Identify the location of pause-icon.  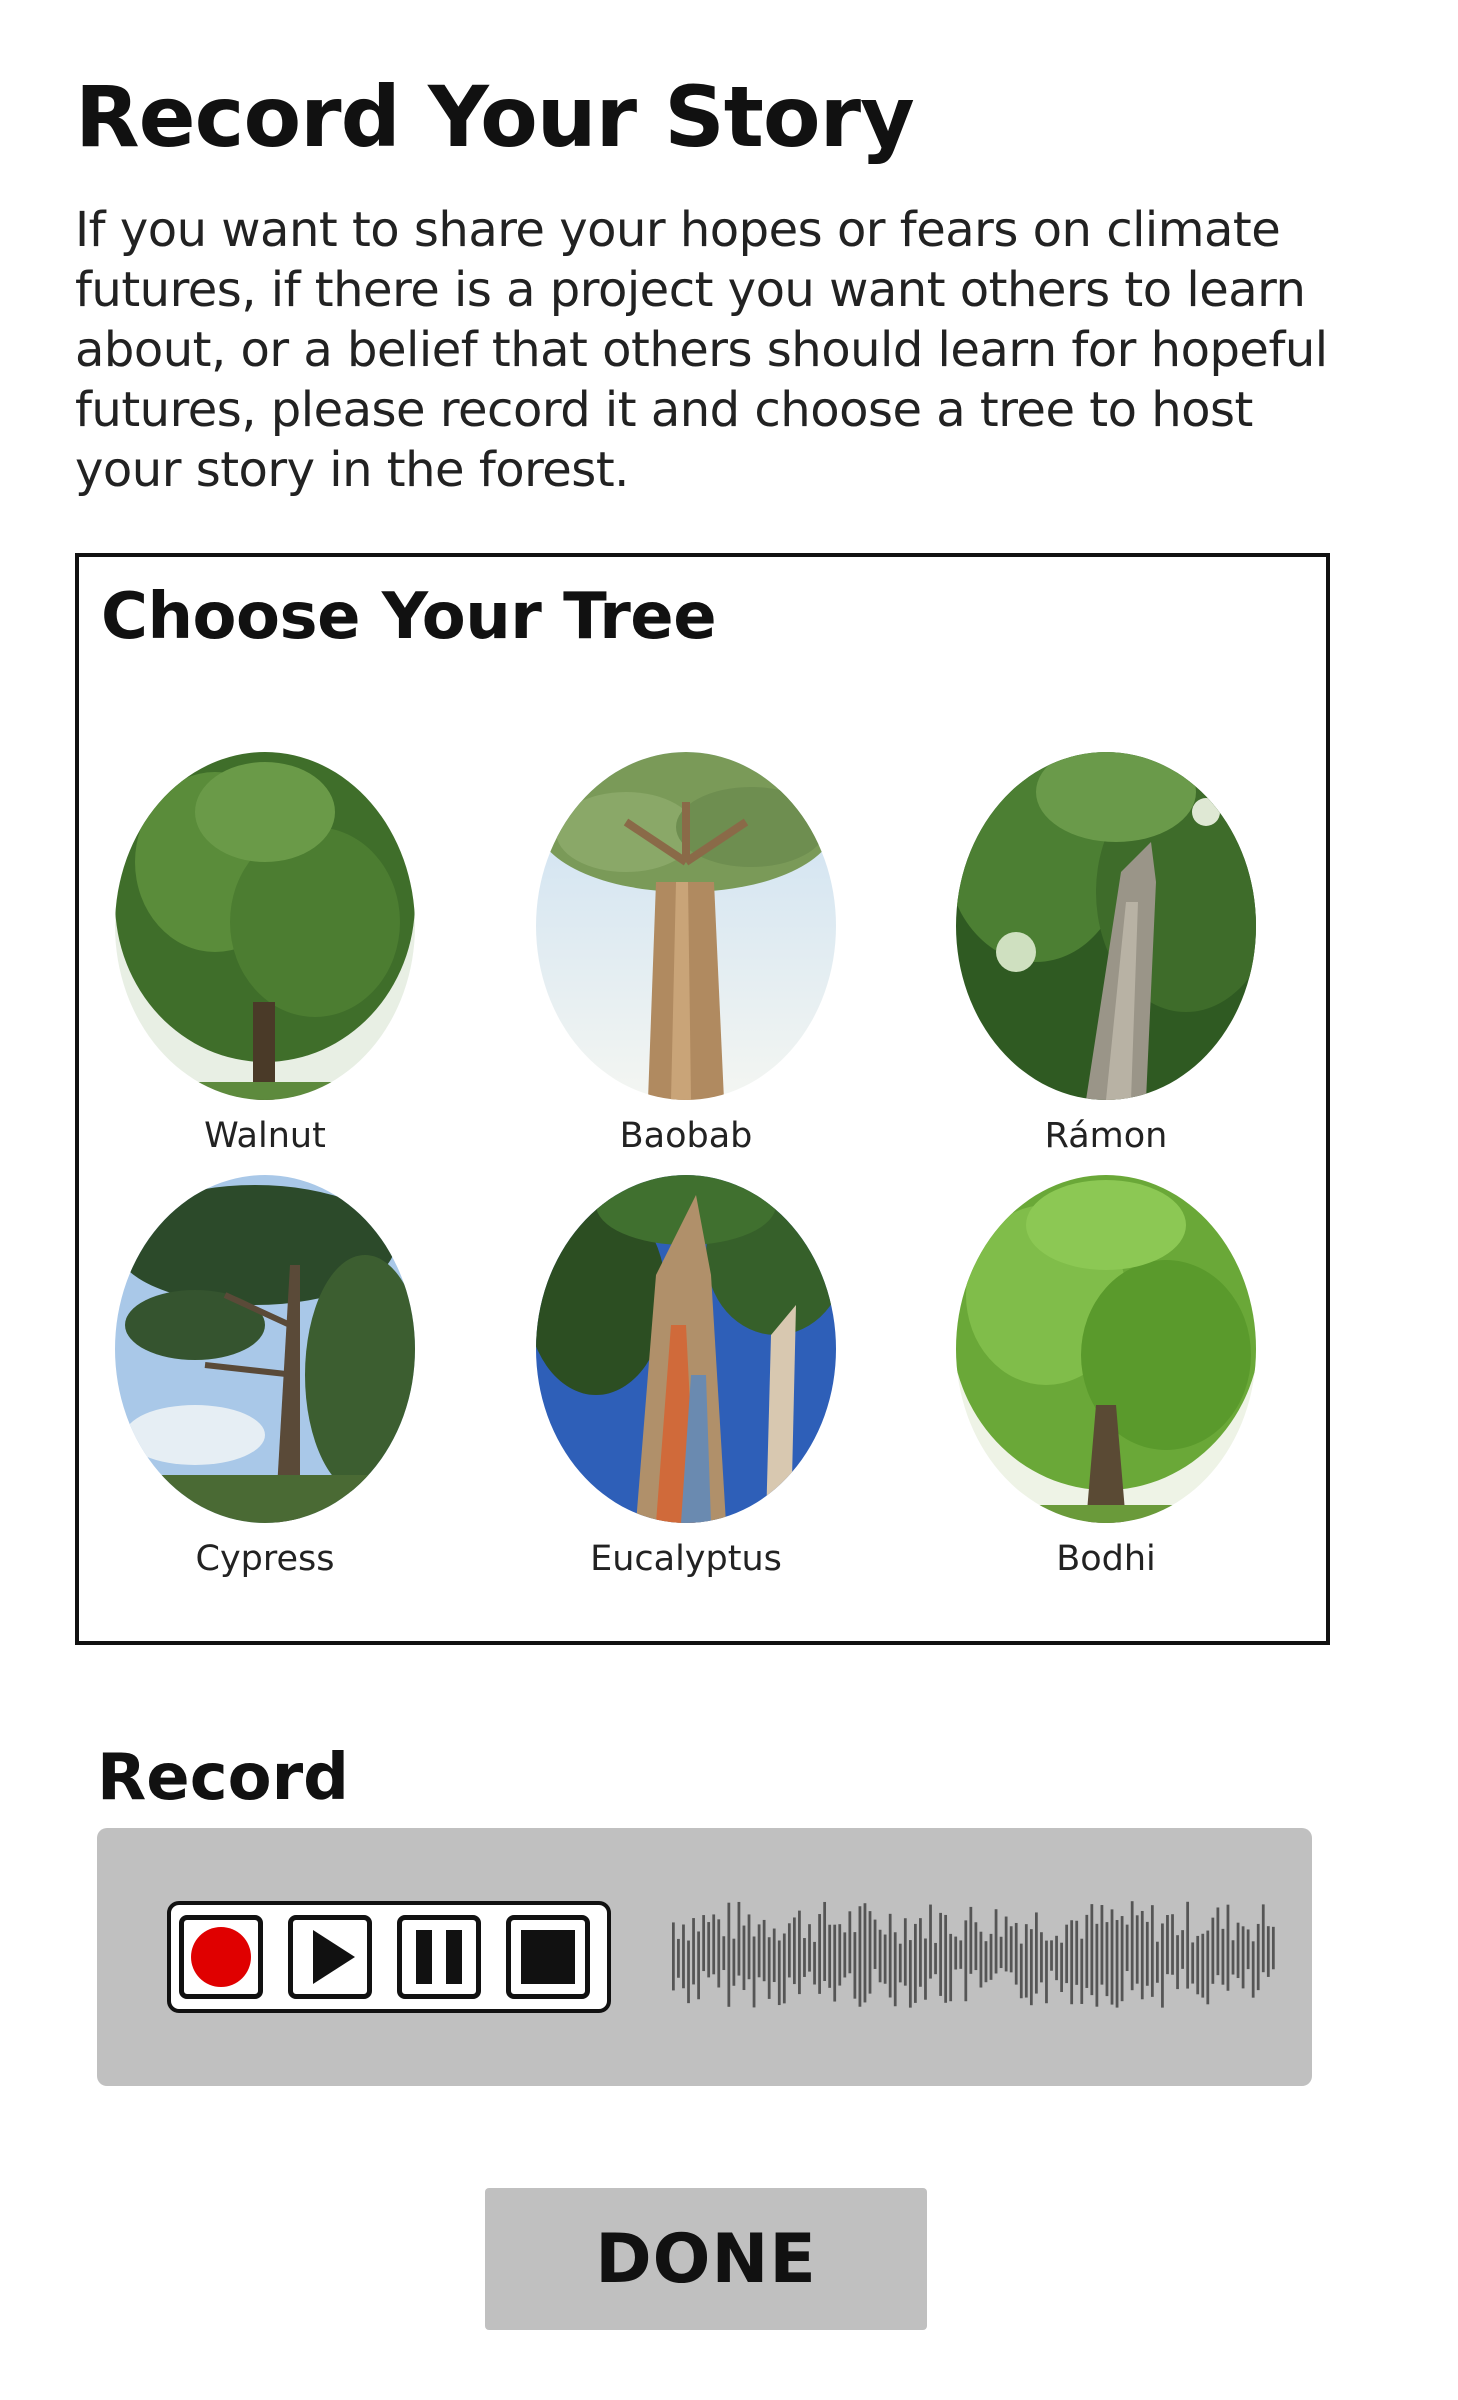
(439, 1957).